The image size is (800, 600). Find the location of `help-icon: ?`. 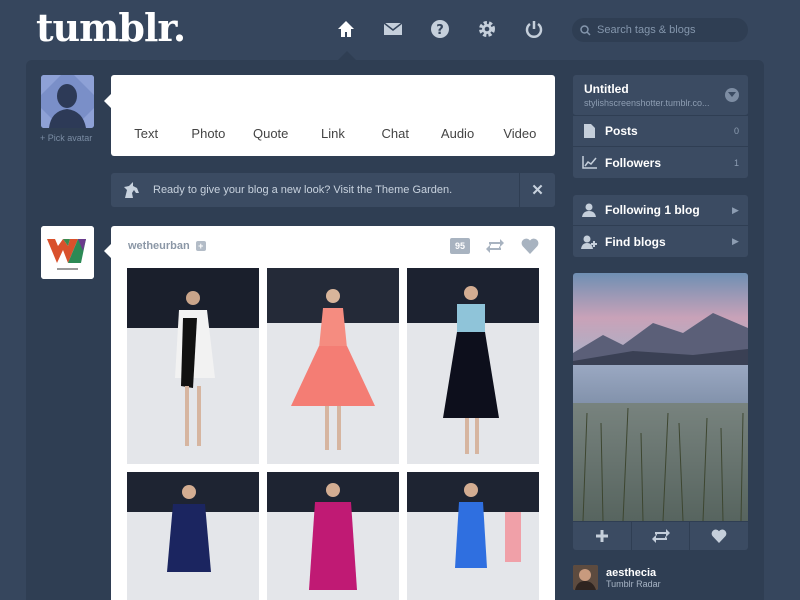

help-icon: ? is located at coordinates (440, 29).